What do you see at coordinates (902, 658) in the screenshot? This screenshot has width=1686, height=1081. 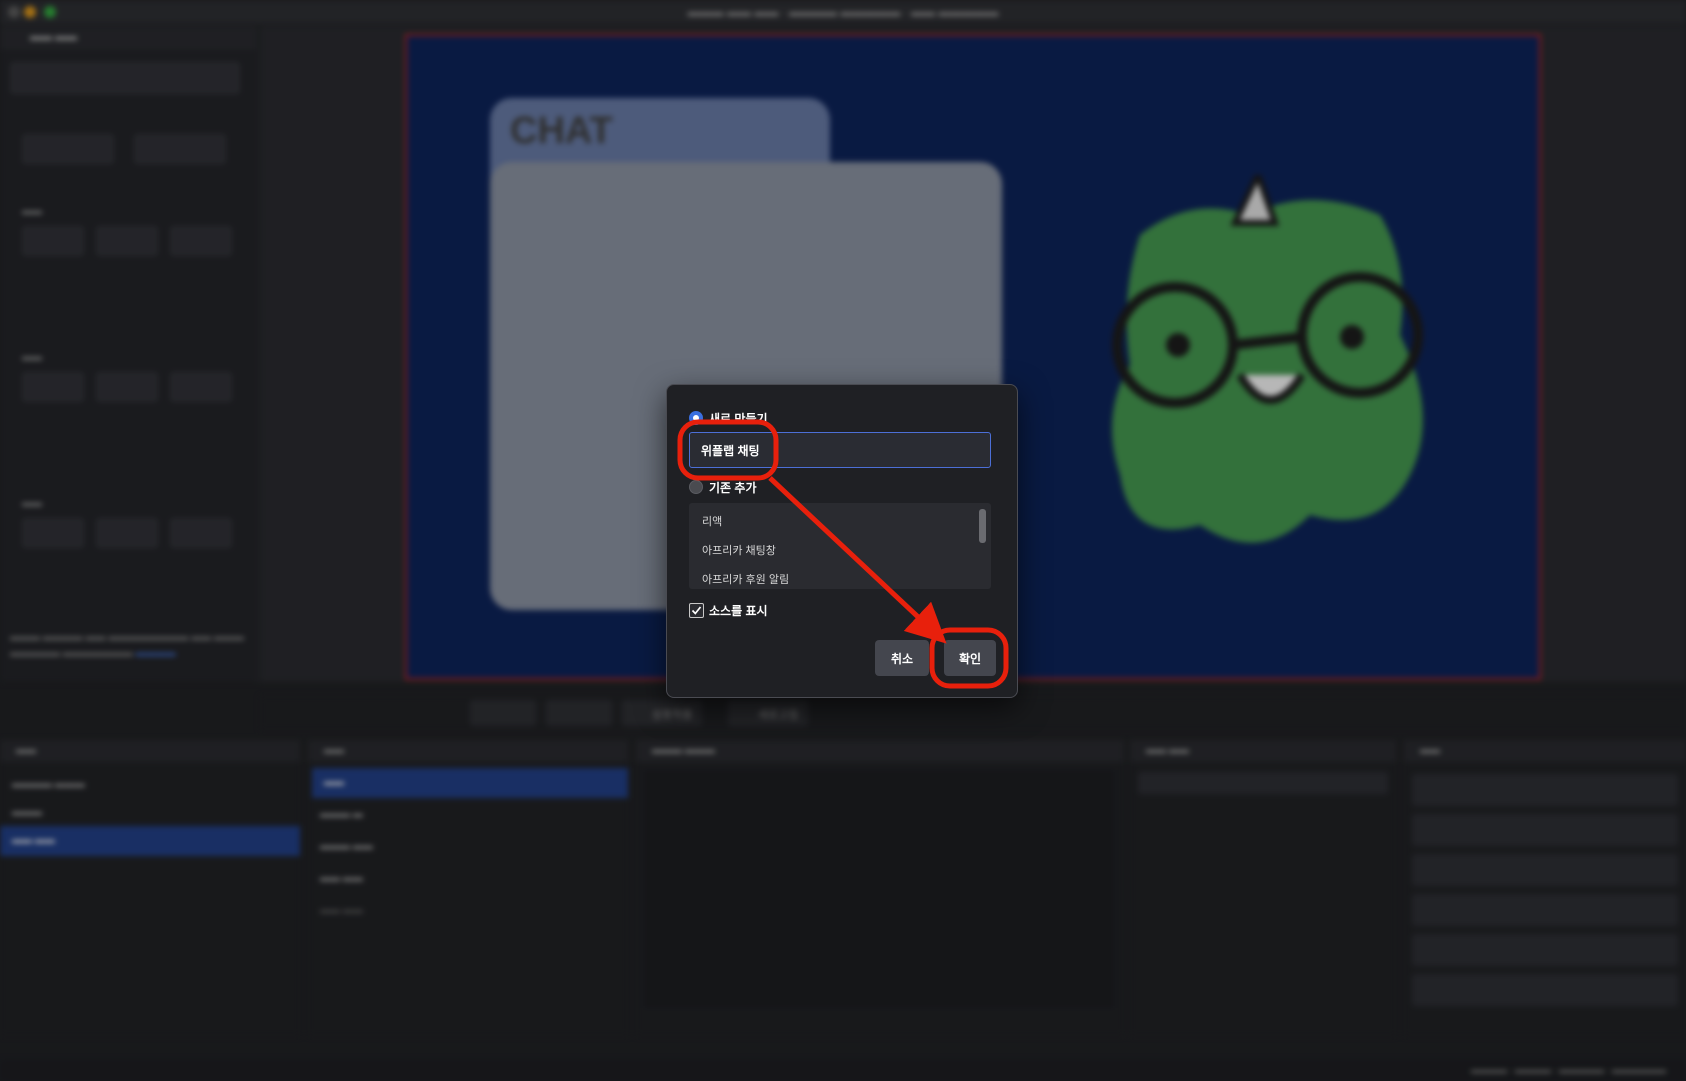 I see `cancel-button: 취소` at bounding box center [902, 658].